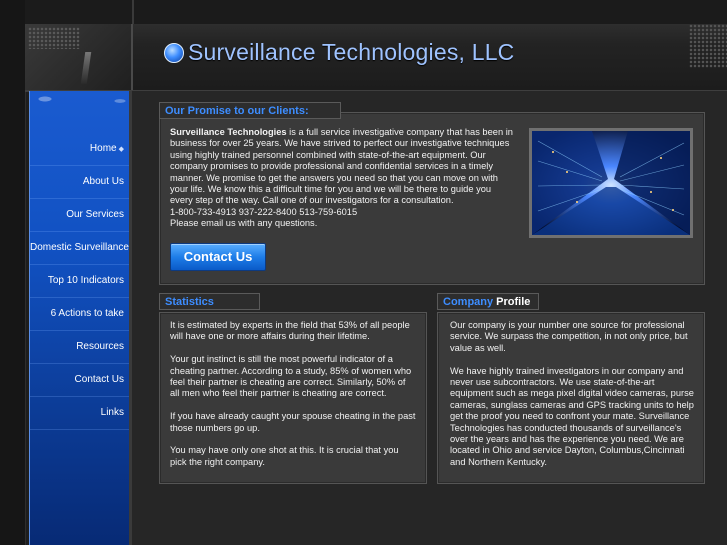  I want to click on email-line: Please email us with any questions., so click(244, 223).